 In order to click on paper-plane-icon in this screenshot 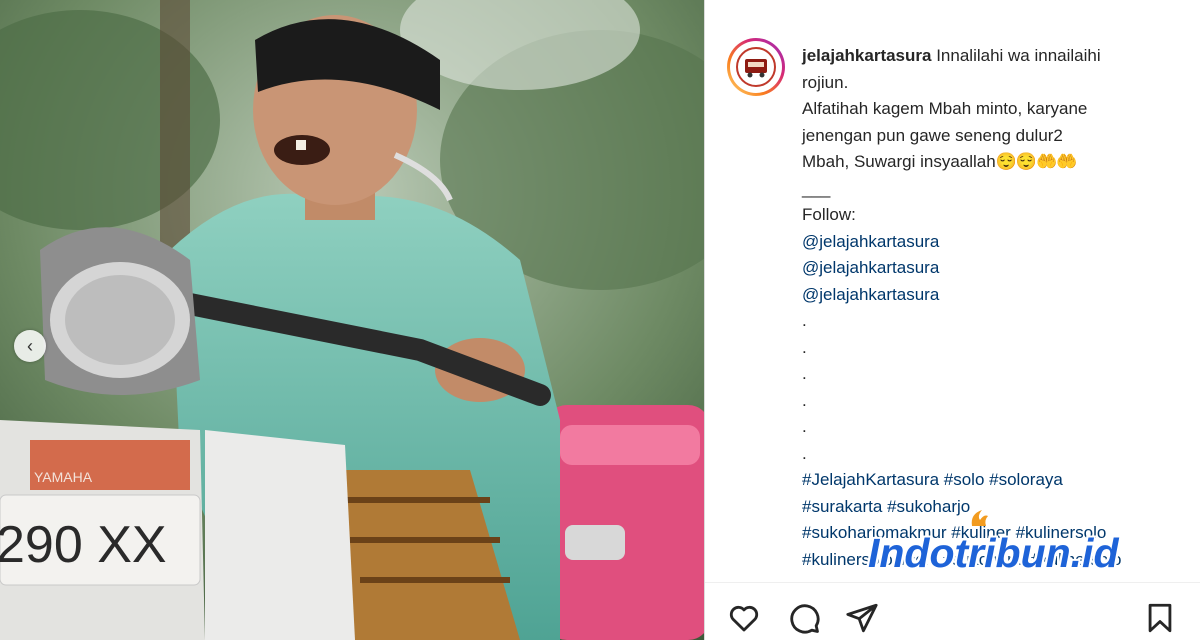, I will do `click(862, 618)`.